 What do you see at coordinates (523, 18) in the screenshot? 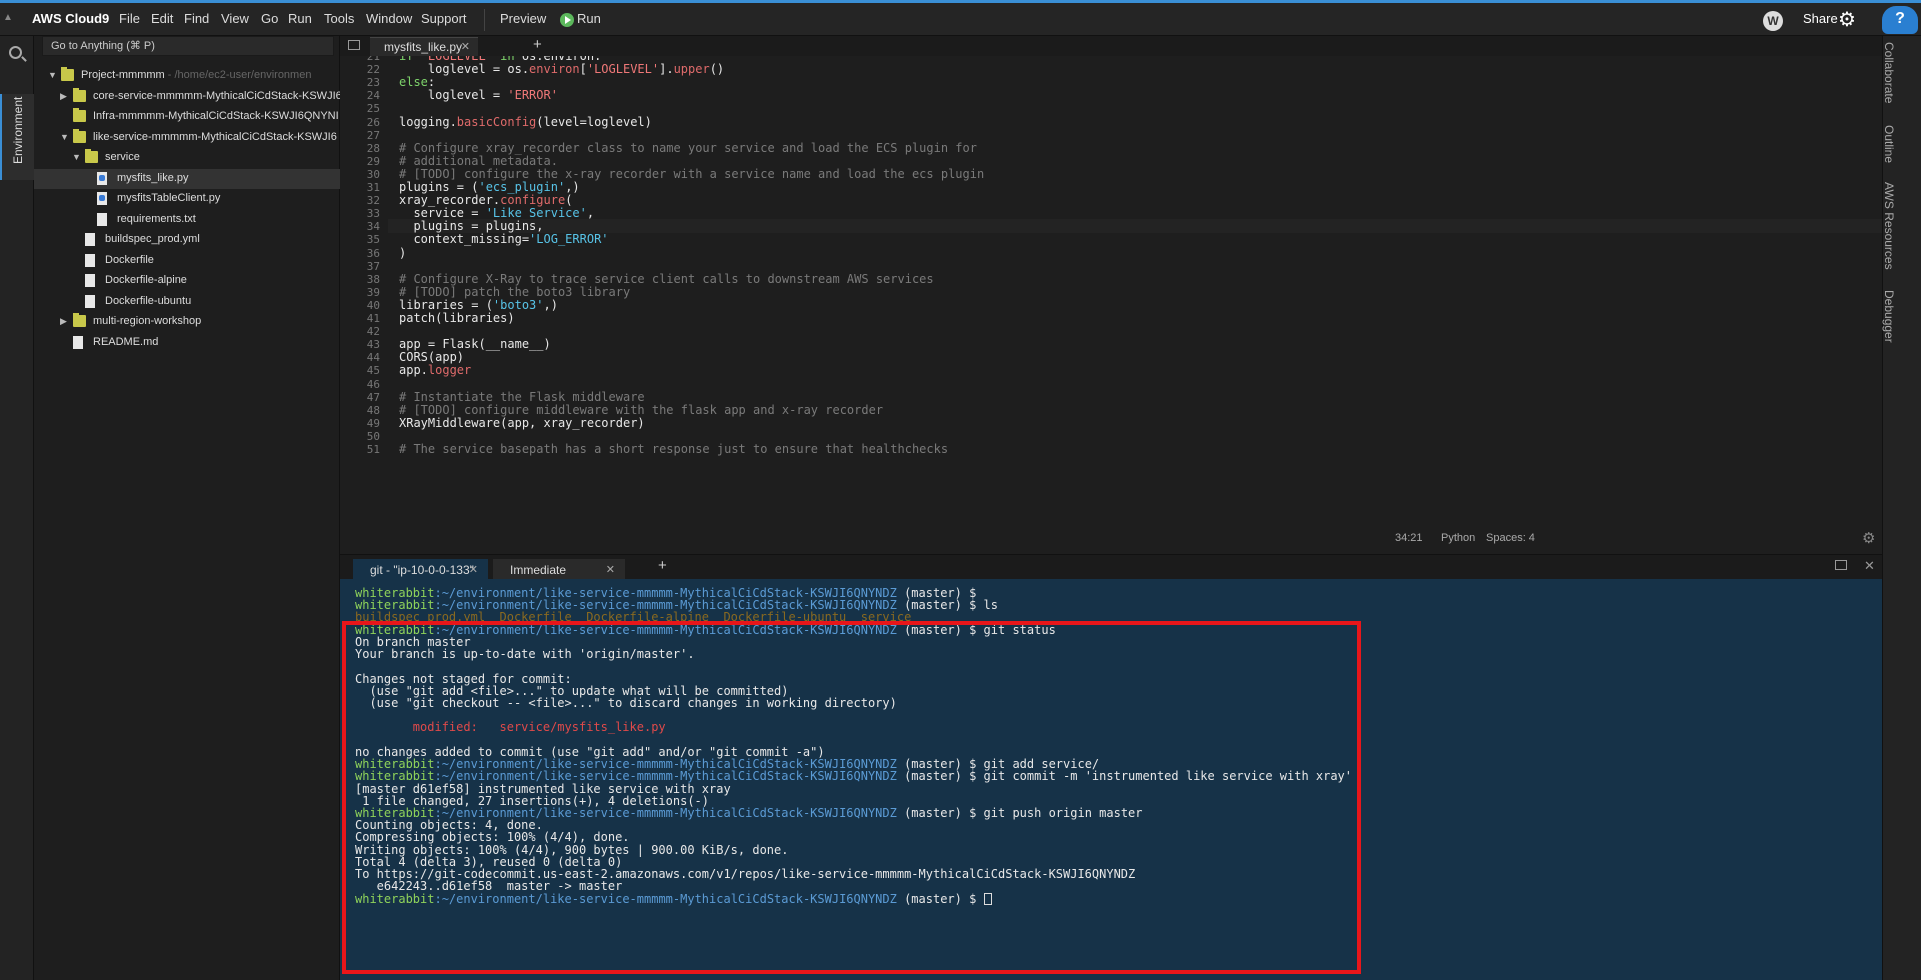
I see `preview-button: Preview` at bounding box center [523, 18].